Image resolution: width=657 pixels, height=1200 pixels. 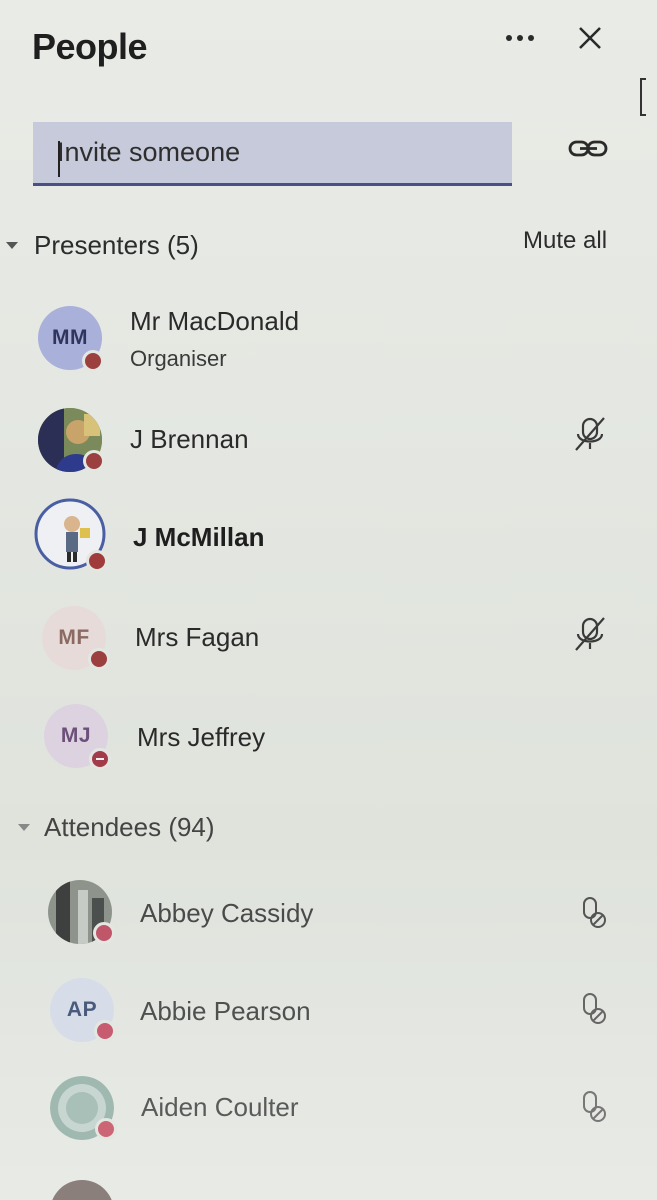 I want to click on participant-row, so click(x=328, y=1185).